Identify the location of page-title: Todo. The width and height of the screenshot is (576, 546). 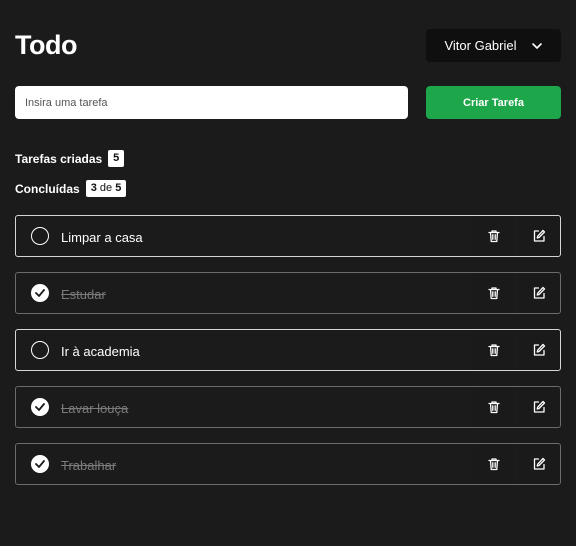
(46, 45).